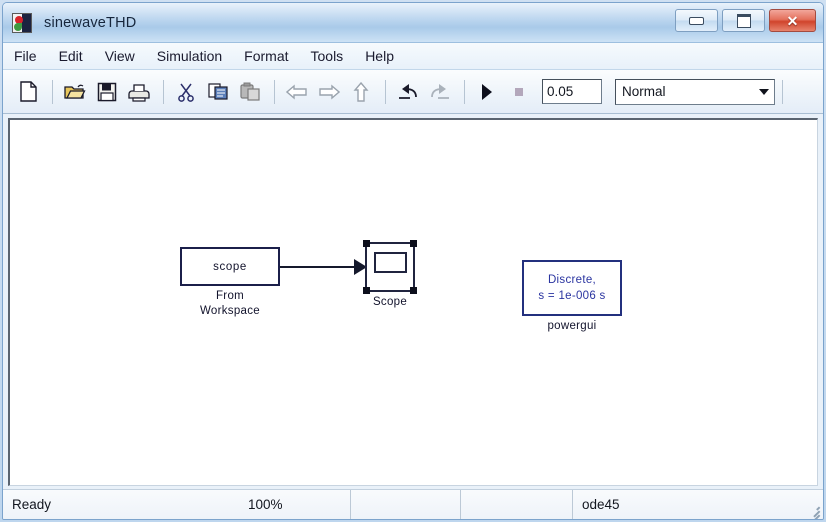 Image resolution: width=826 pixels, height=522 pixels. I want to click on minimize-icon, so click(696, 20).